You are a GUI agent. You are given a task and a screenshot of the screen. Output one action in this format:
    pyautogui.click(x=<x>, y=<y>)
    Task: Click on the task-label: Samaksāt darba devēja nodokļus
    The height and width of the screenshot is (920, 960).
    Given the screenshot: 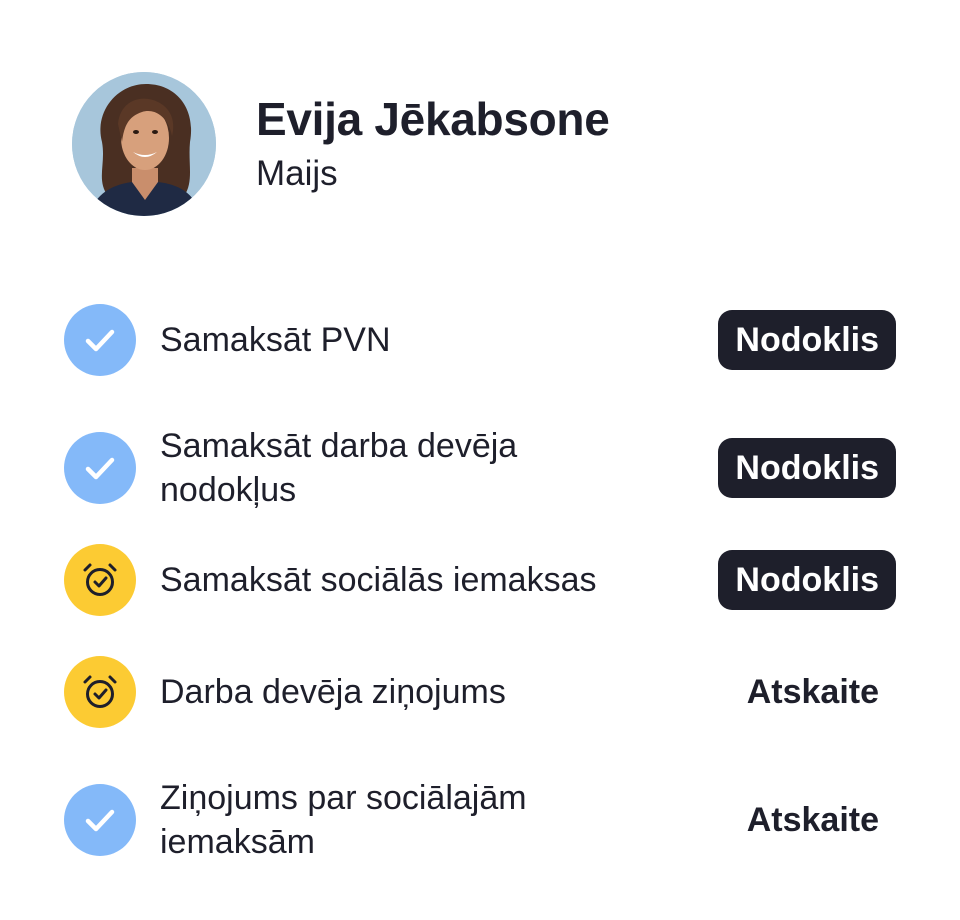 What is the action you would take?
    pyautogui.click(x=339, y=468)
    